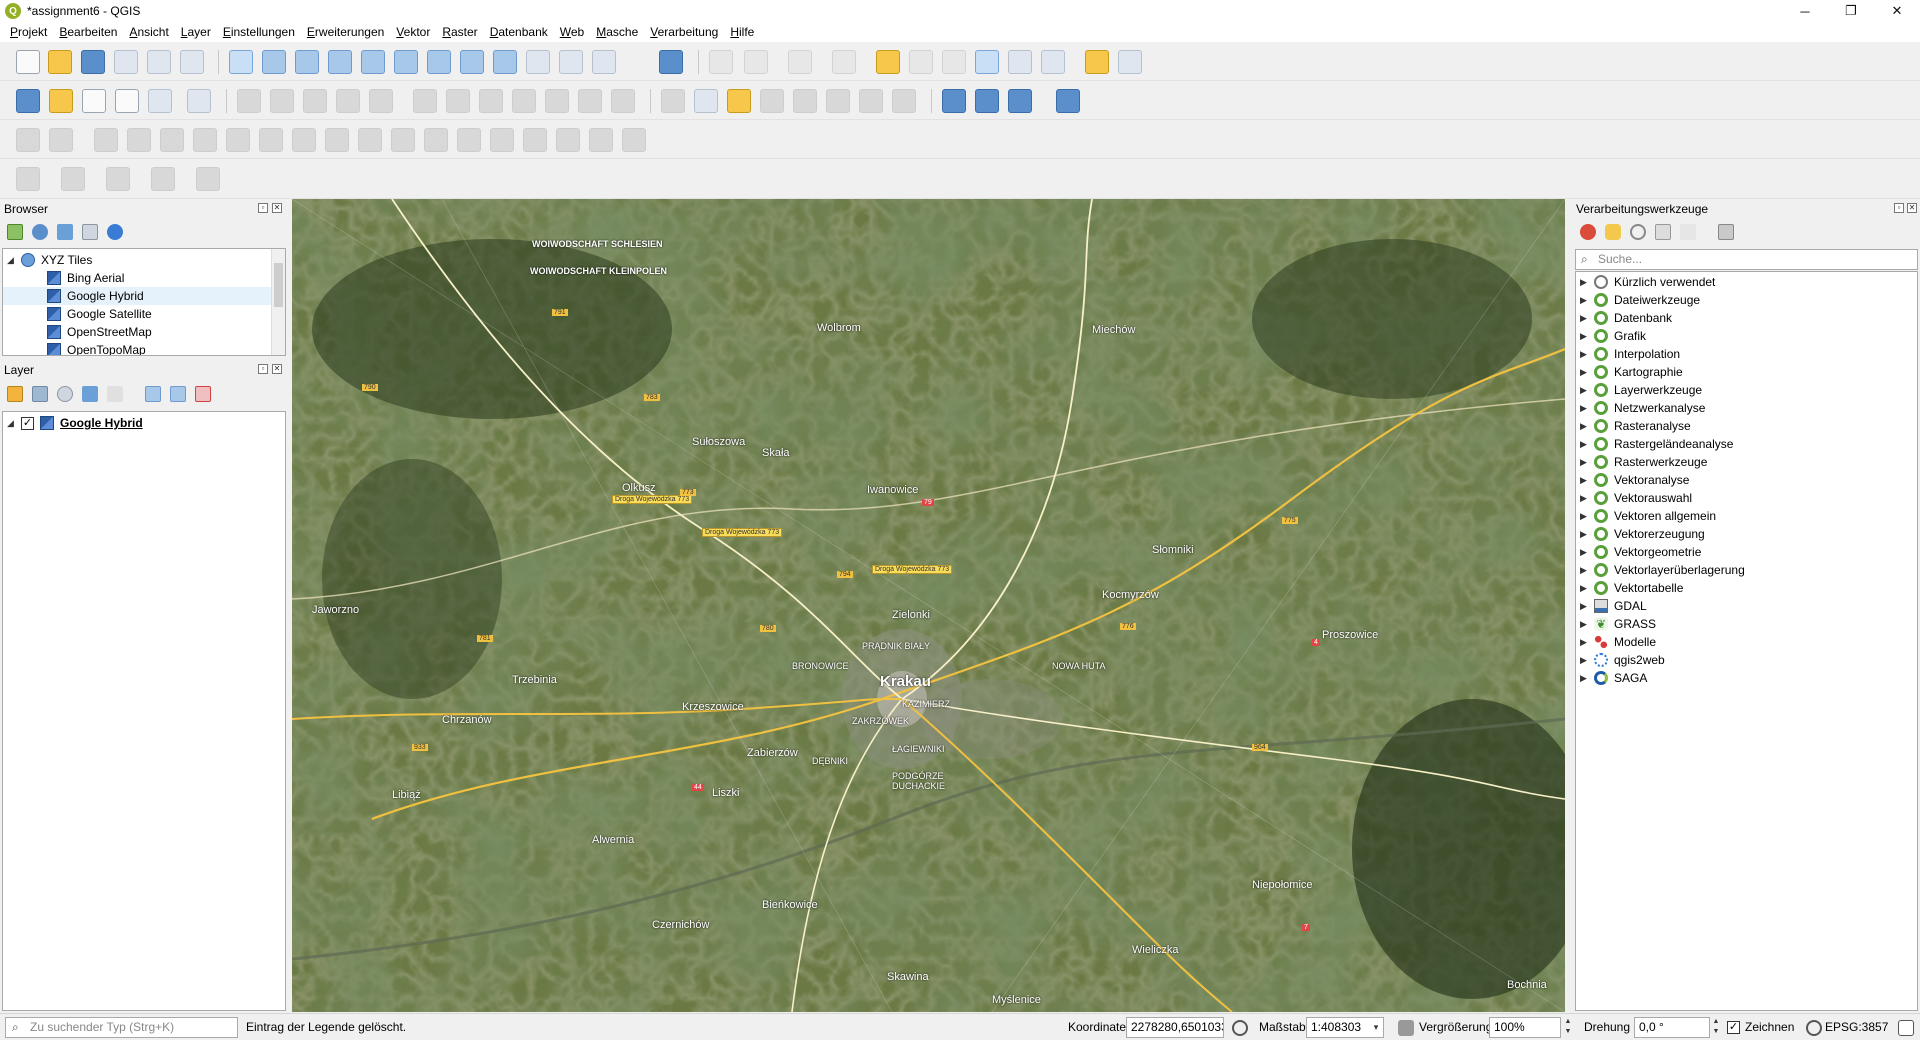 The height and width of the screenshot is (1040, 1920). What do you see at coordinates (1630, 354) in the screenshot?
I see `algorithm-group-interpolation: ▶ Interpolation` at bounding box center [1630, 354].